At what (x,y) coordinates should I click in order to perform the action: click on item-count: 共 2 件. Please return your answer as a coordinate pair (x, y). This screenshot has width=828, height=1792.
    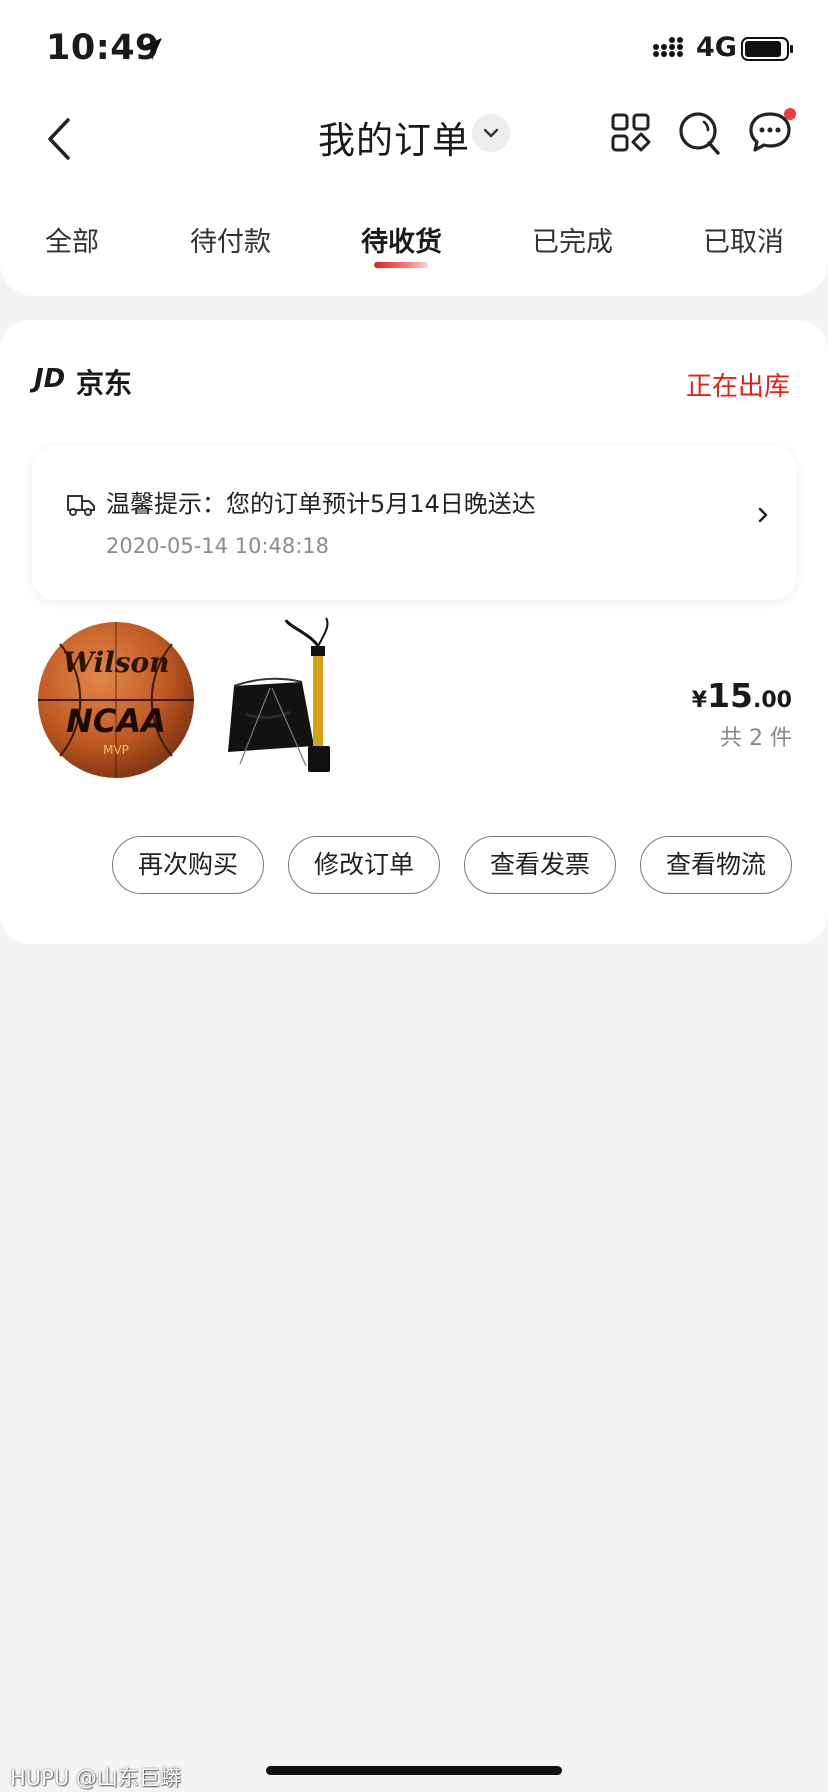
    Looking at the image, I should click on (756, 738).